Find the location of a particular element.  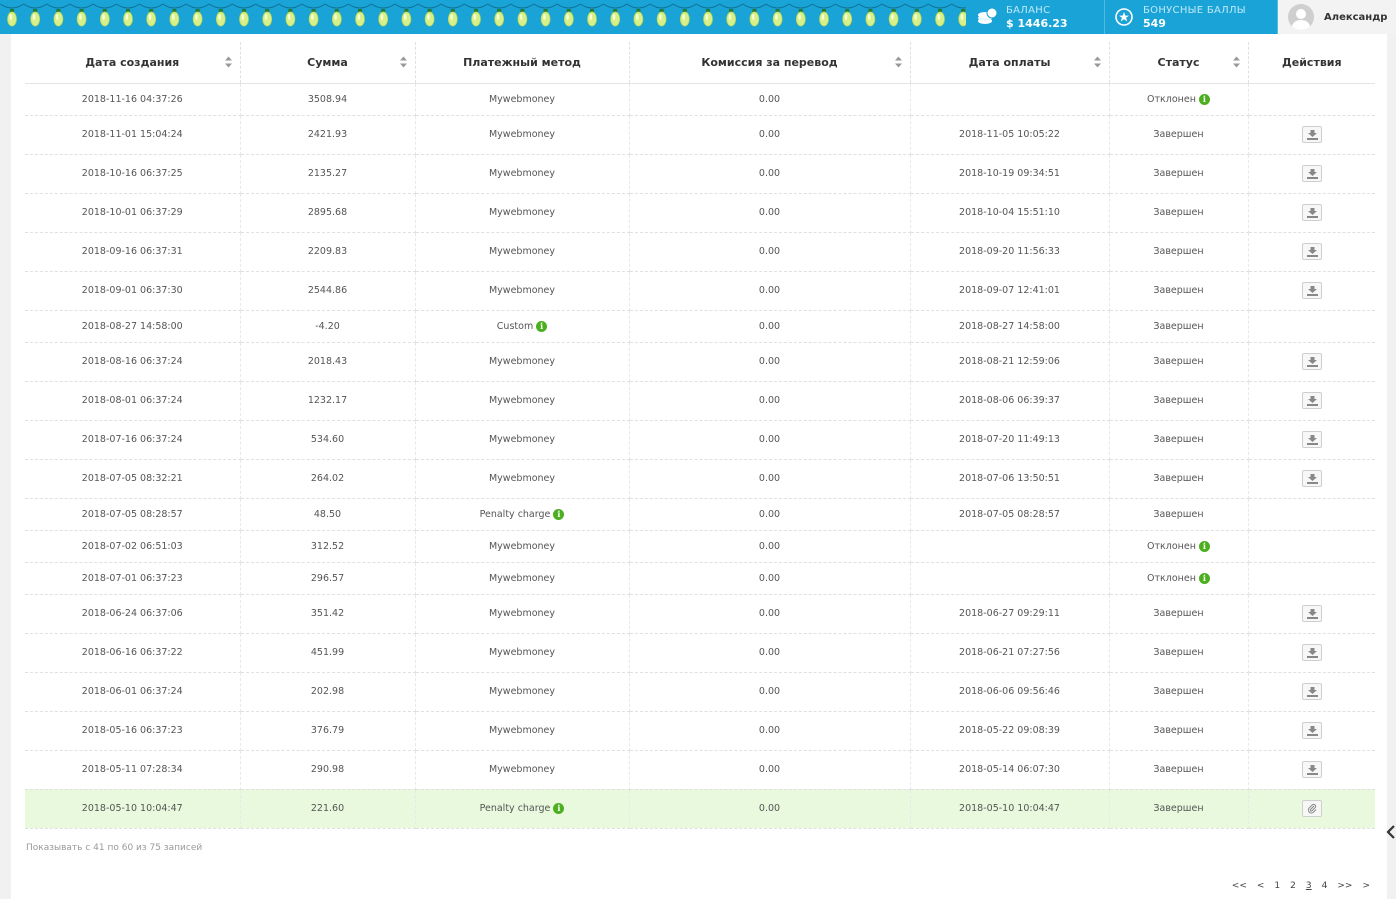

cell-paid: 2018-07-20 11:49:13 is located at coordinates (1010, 440).